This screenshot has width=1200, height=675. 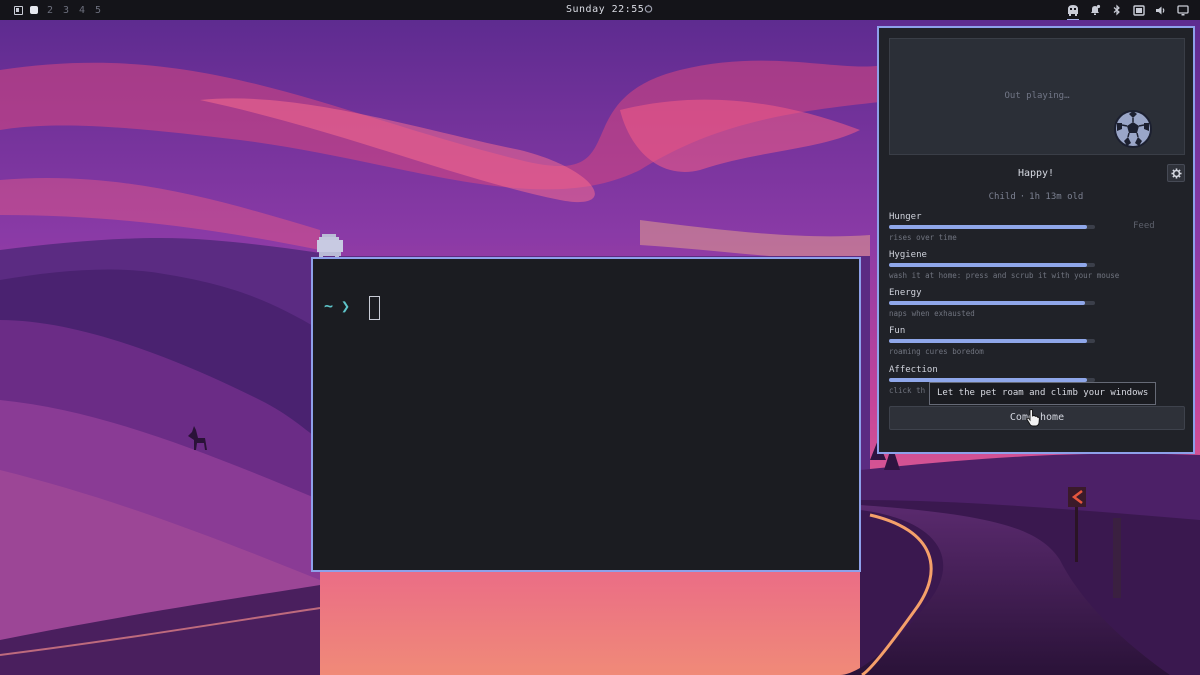 I want to click on pet-mood: Happy!, so click(x=1036, y=173).